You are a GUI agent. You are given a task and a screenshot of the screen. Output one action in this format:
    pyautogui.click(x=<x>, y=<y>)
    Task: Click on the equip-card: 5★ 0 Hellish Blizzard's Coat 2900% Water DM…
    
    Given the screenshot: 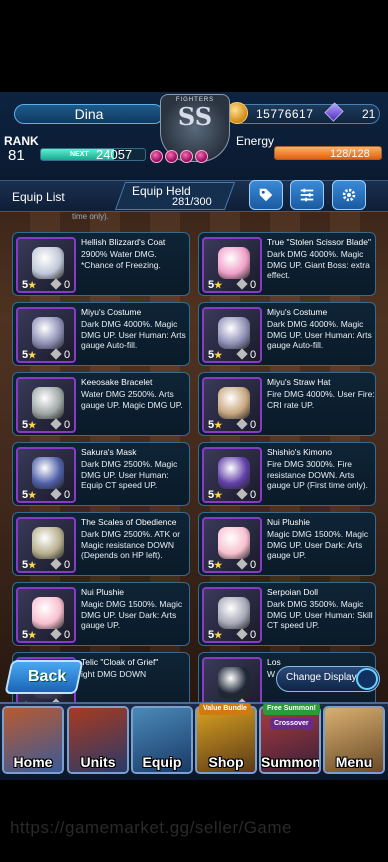 What is the action you would take?
    pyautogui.click(x=101, y=264)
    